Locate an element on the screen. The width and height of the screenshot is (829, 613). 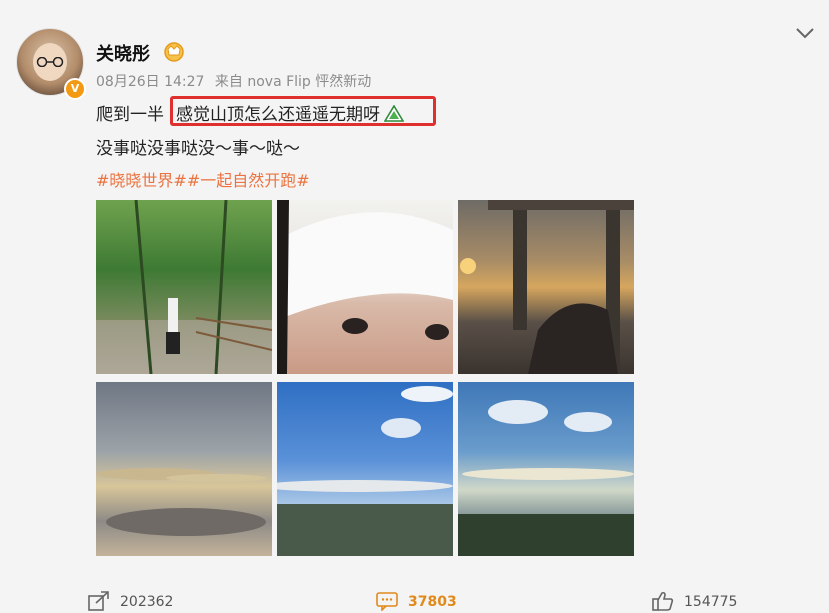
sky-landscape-photo is located at coordinates (546, 469).